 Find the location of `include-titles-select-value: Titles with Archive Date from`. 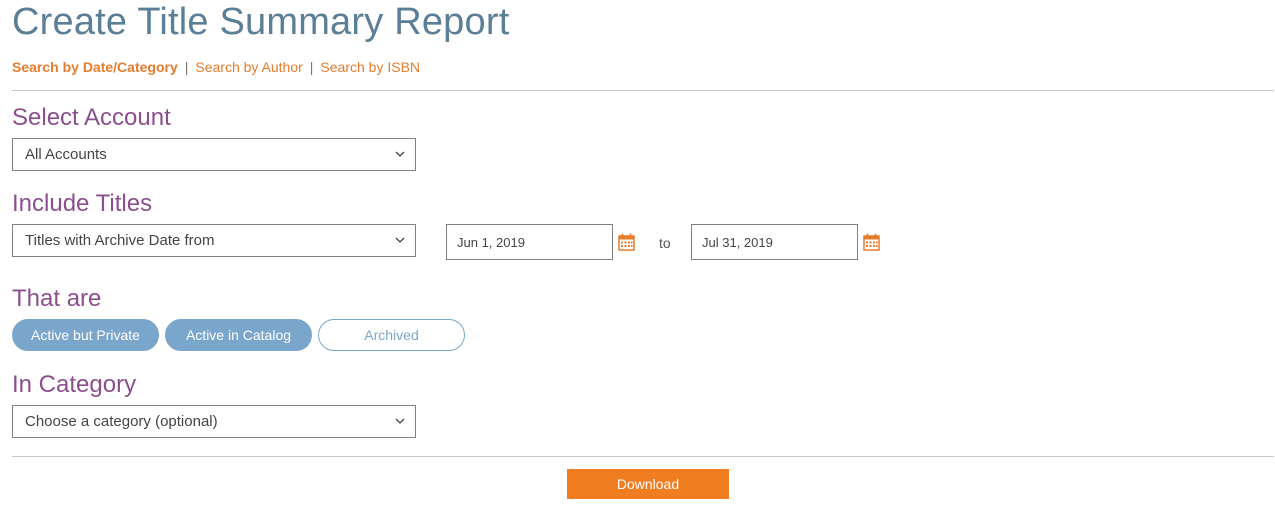

include-titles-select-value: Titles with Archive Date from is located at coordinates (120, 240).